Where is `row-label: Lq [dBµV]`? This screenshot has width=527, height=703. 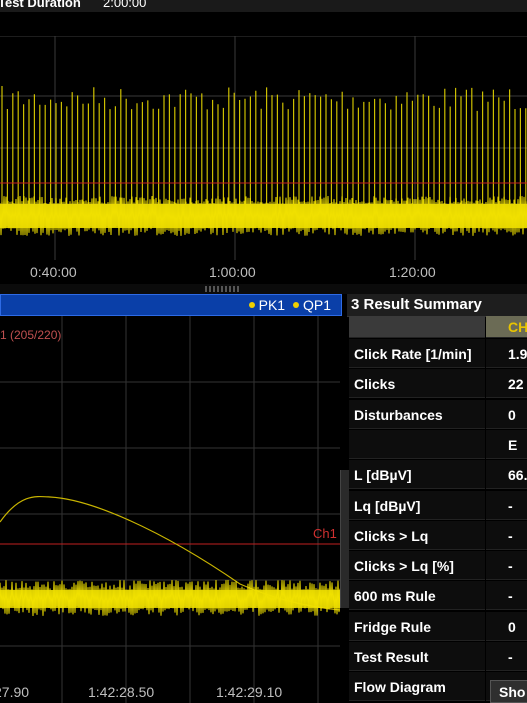
row-label: Lq [dBµV] is located at coordinates (417, 505).